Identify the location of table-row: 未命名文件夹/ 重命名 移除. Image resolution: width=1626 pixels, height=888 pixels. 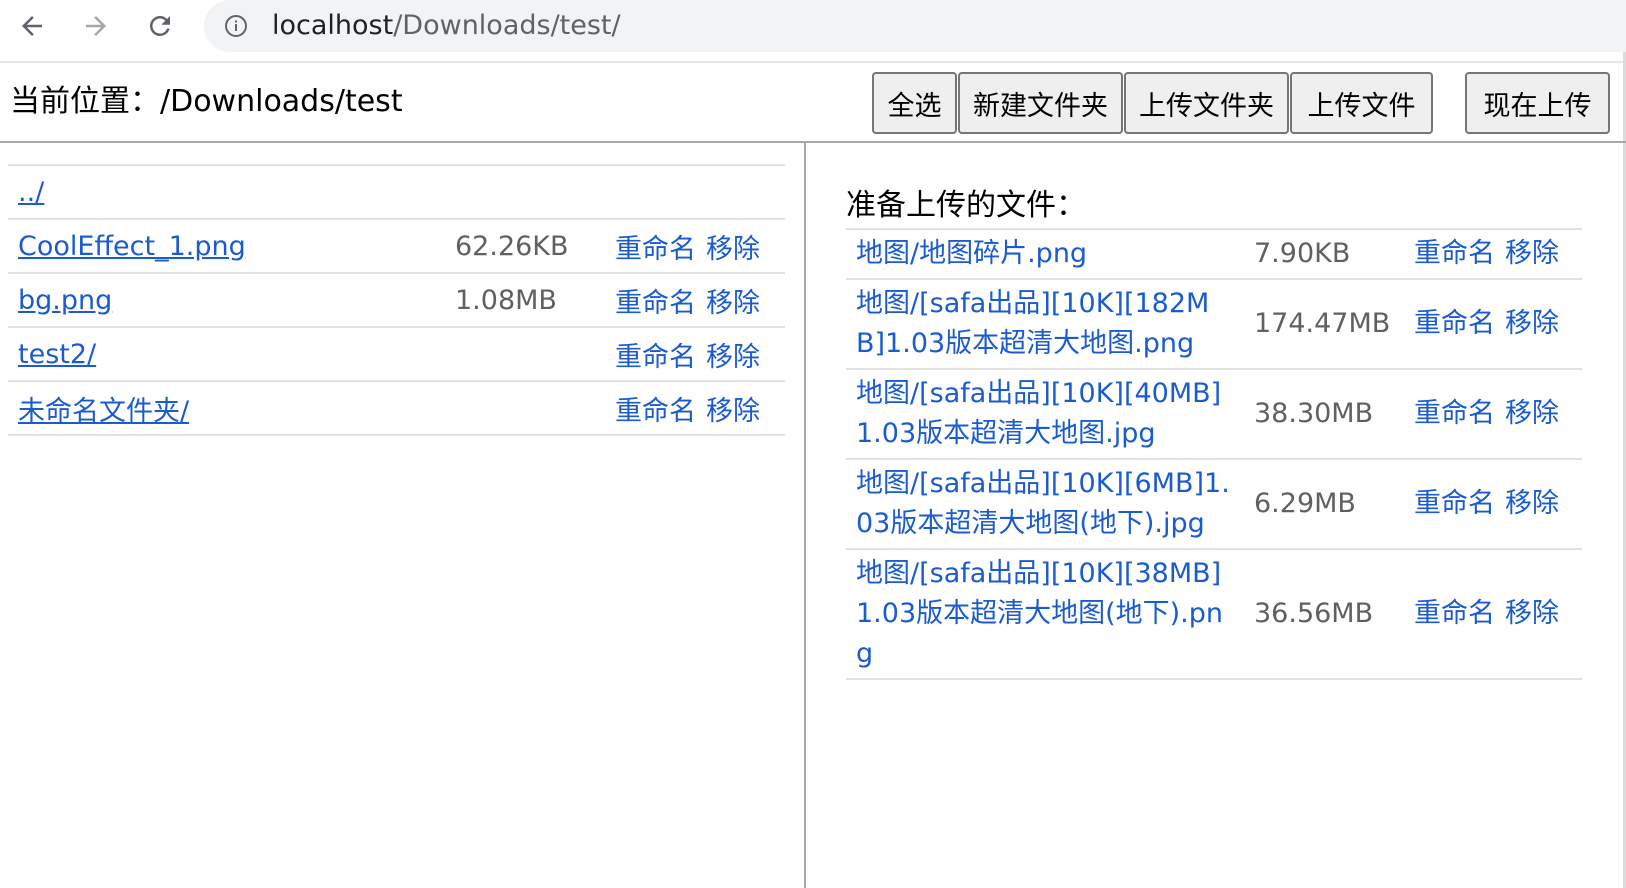
(396, 408).